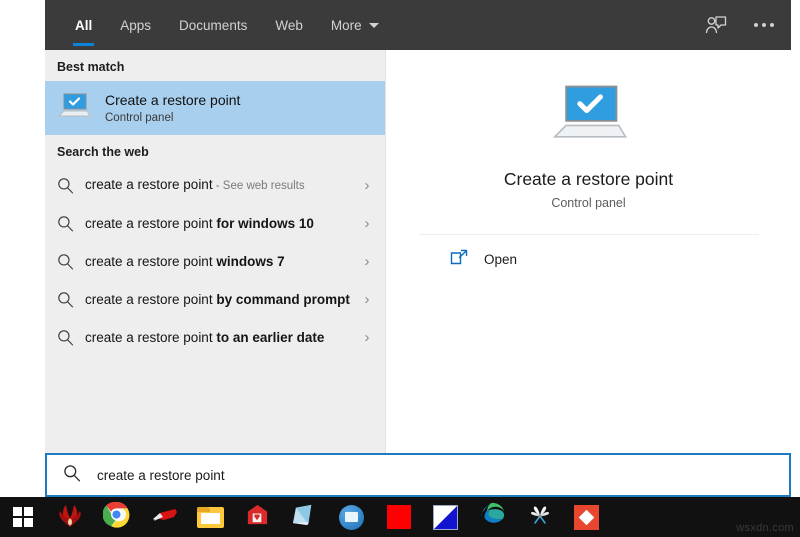  I want to click on tab-all: All, so click(83, 25).